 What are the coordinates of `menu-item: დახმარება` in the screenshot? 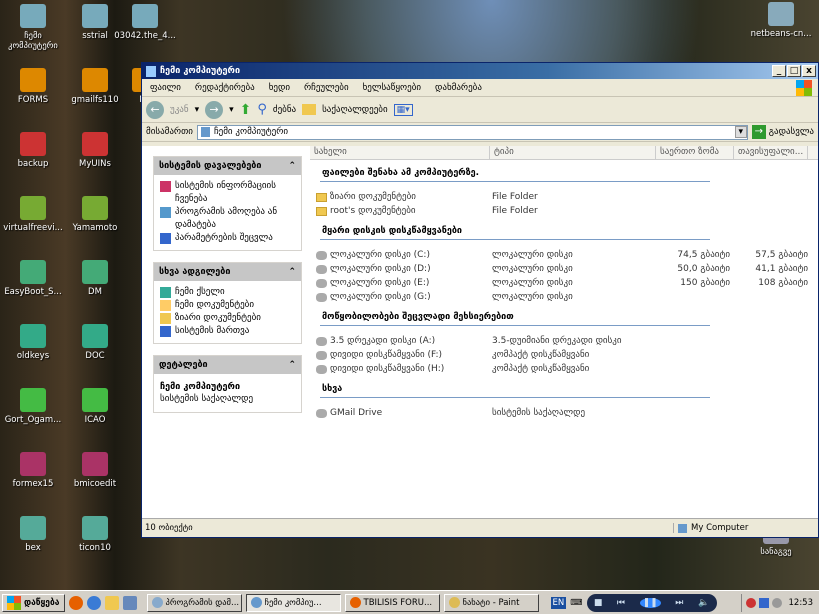 It's located at (458, 88).